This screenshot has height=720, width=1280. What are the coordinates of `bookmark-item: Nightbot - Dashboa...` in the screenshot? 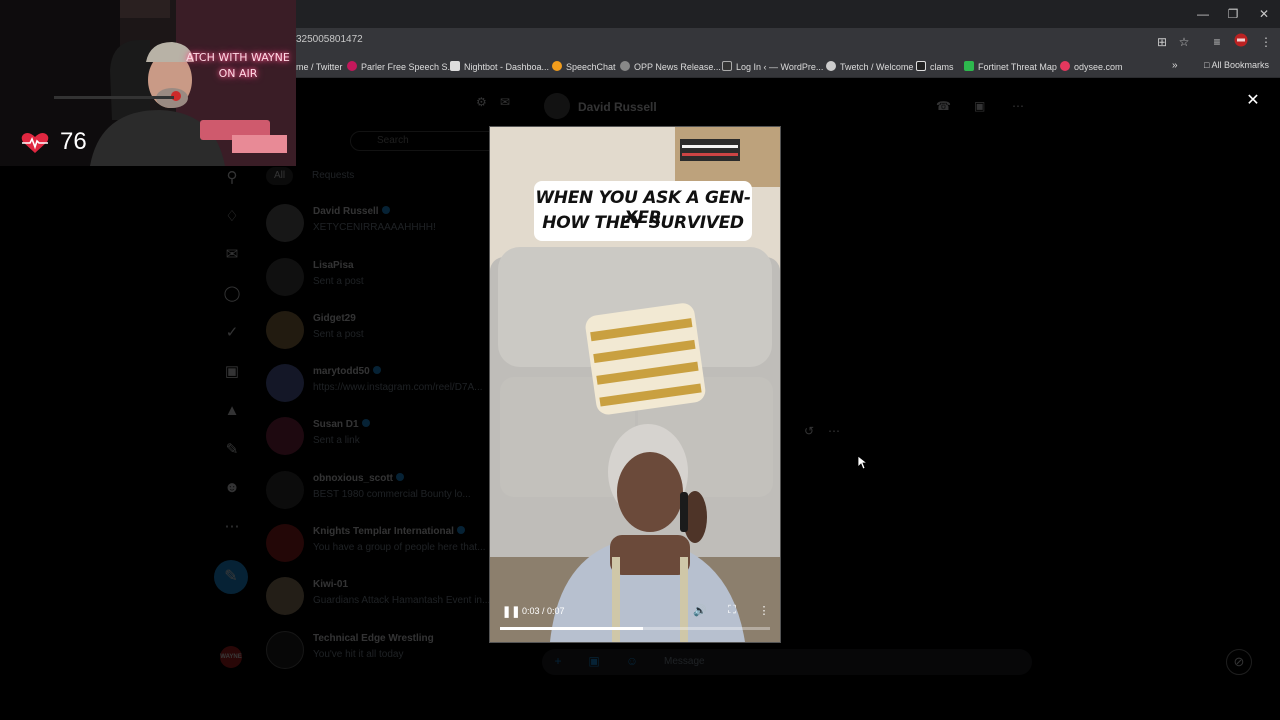 It's located at (499, 67).